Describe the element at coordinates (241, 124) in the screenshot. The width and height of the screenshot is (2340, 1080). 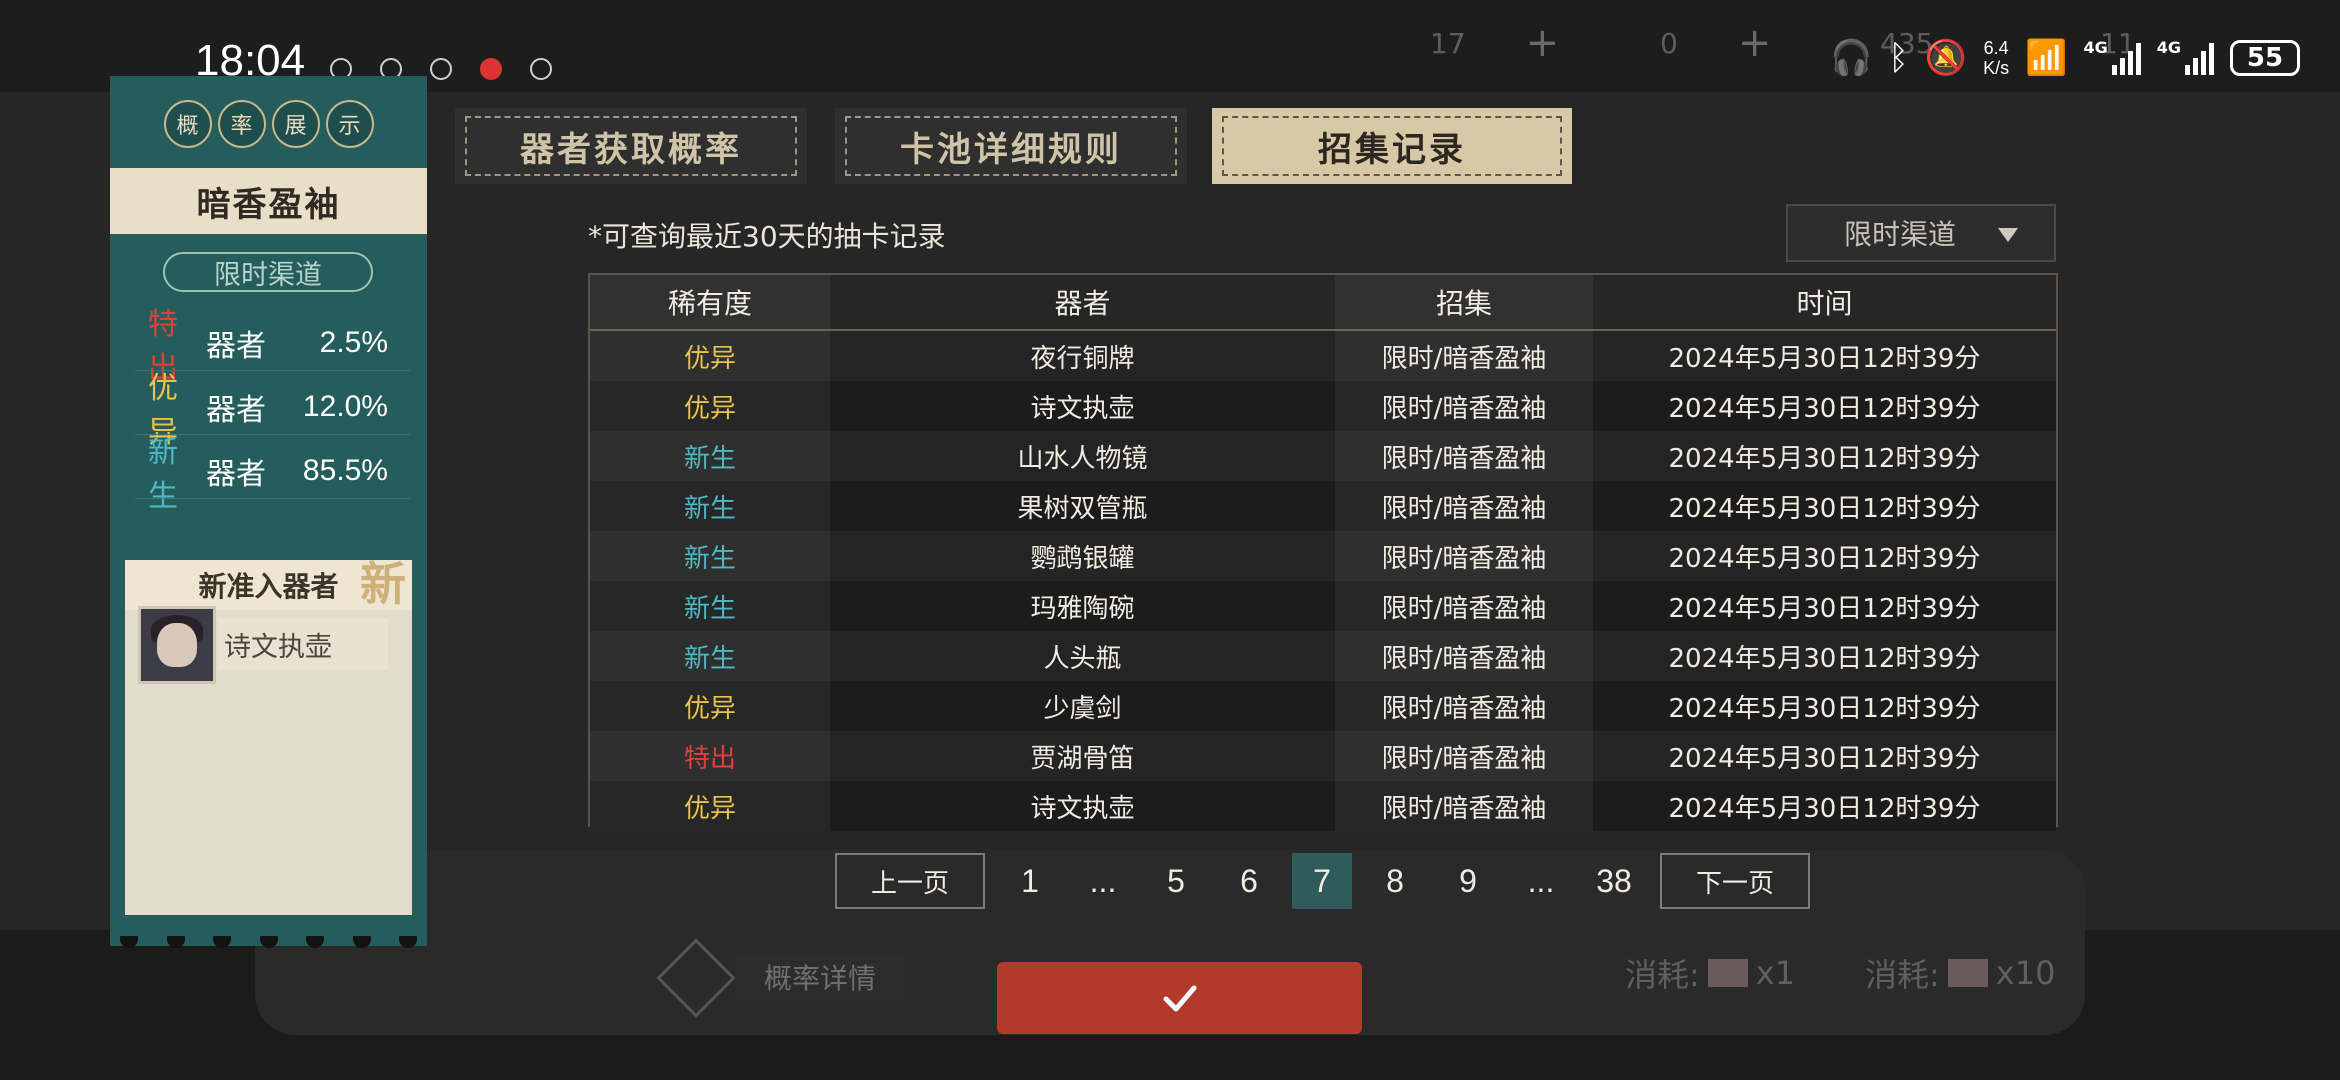
I see `badge-char: 率` at that location.